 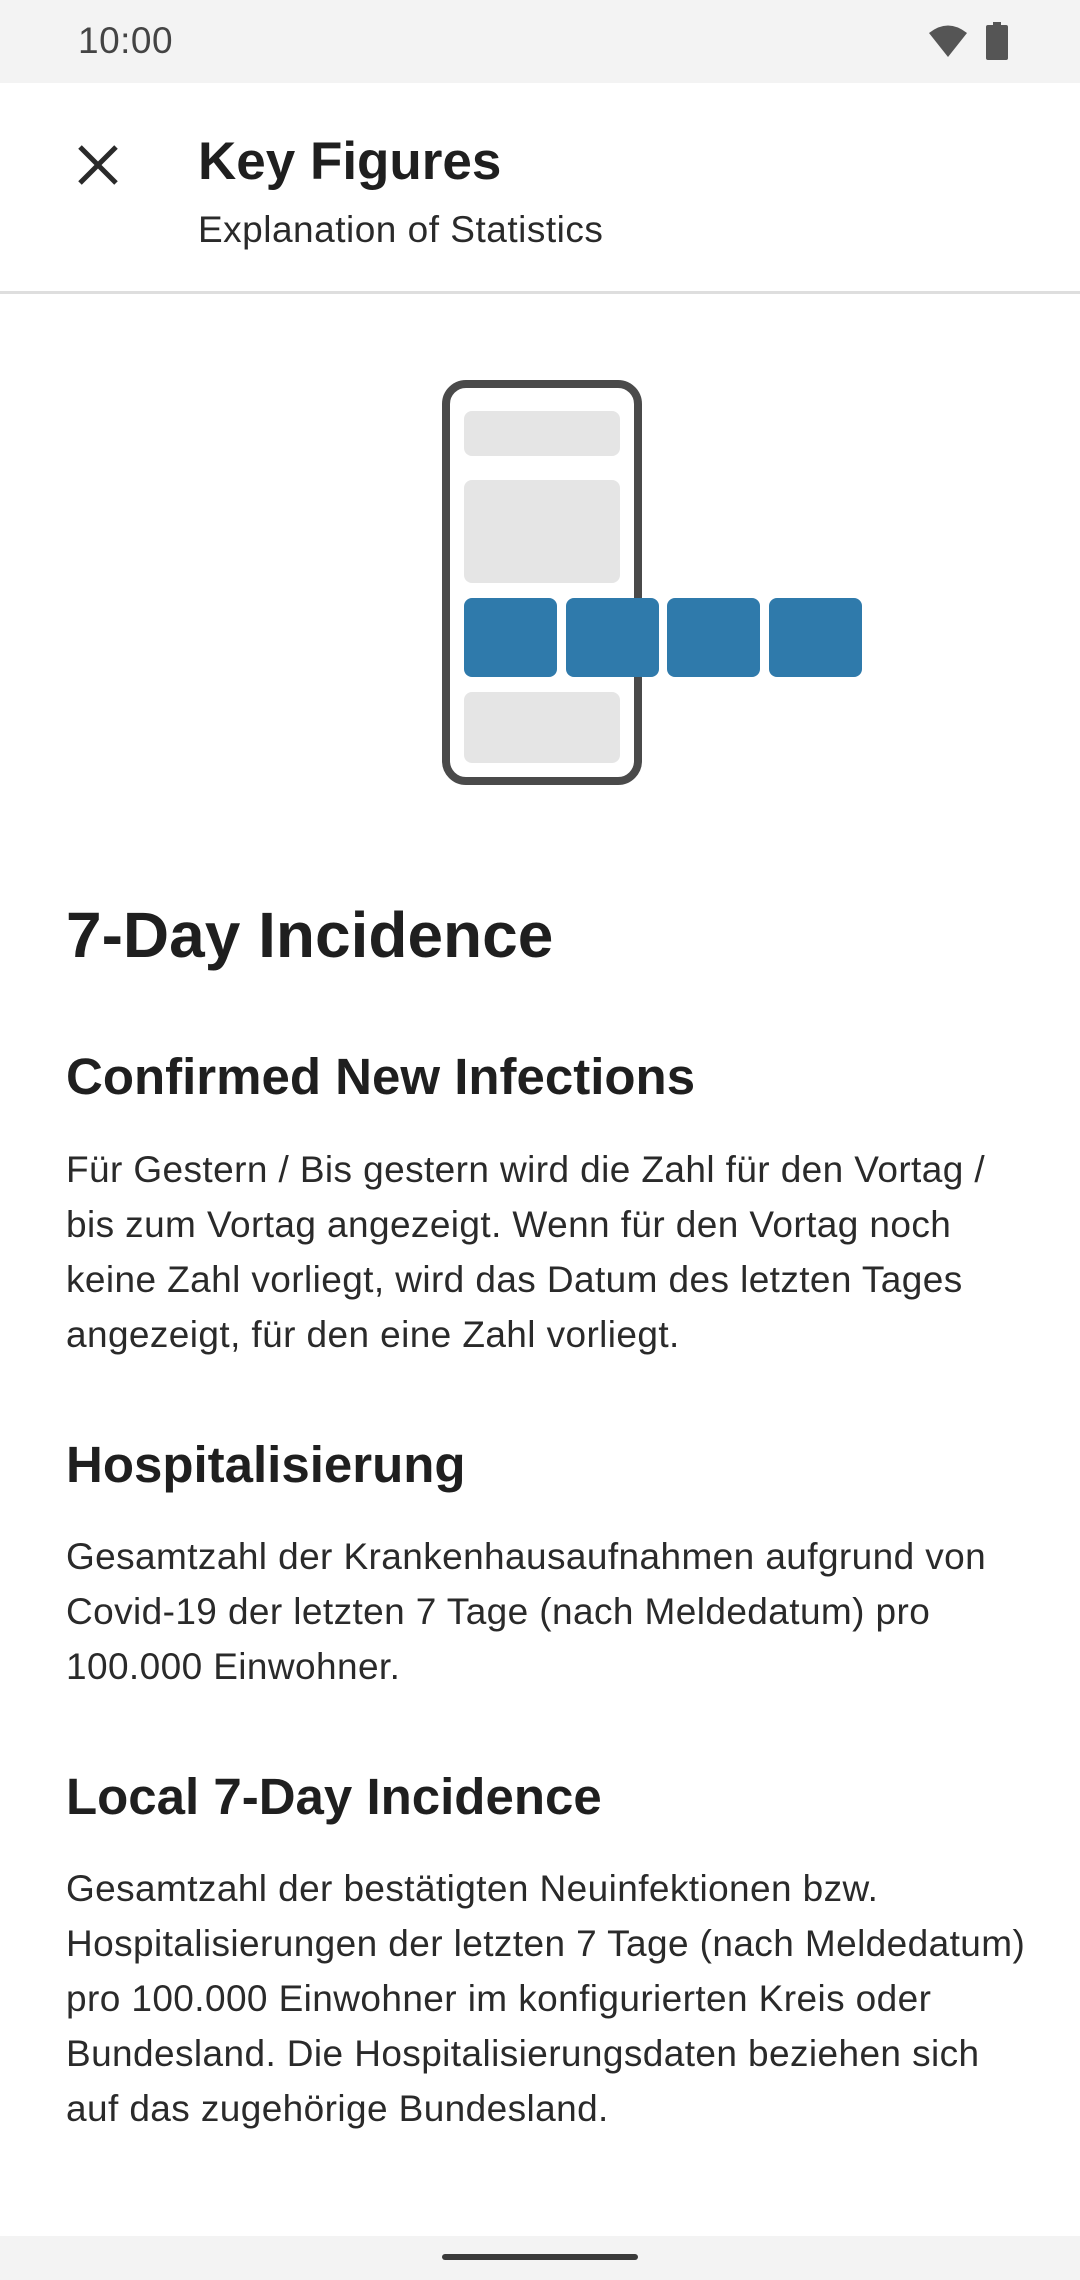 What do you see at coordinates (997, 41) in the screenshot?
I see `battery-icon` at bounding box center [997, 41].